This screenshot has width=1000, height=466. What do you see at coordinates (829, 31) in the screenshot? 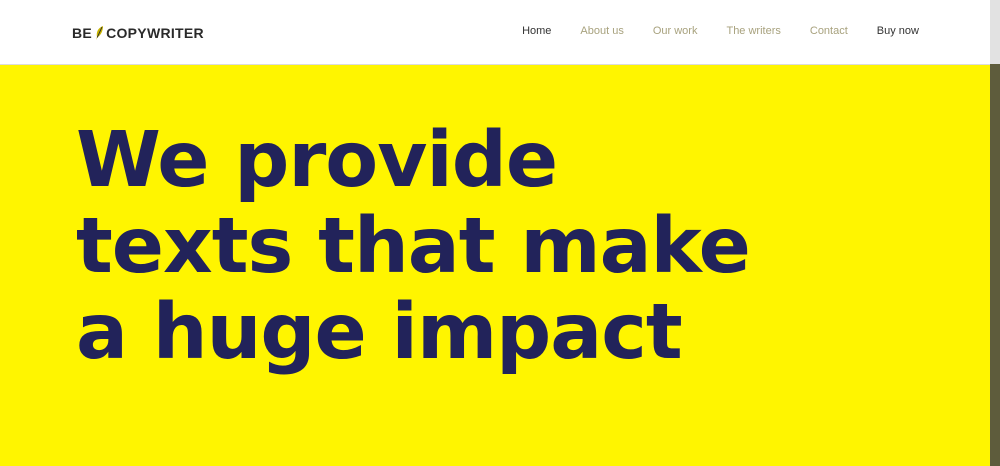
I see `nav-item-contact: Contact` at bounding box center [829, 31].